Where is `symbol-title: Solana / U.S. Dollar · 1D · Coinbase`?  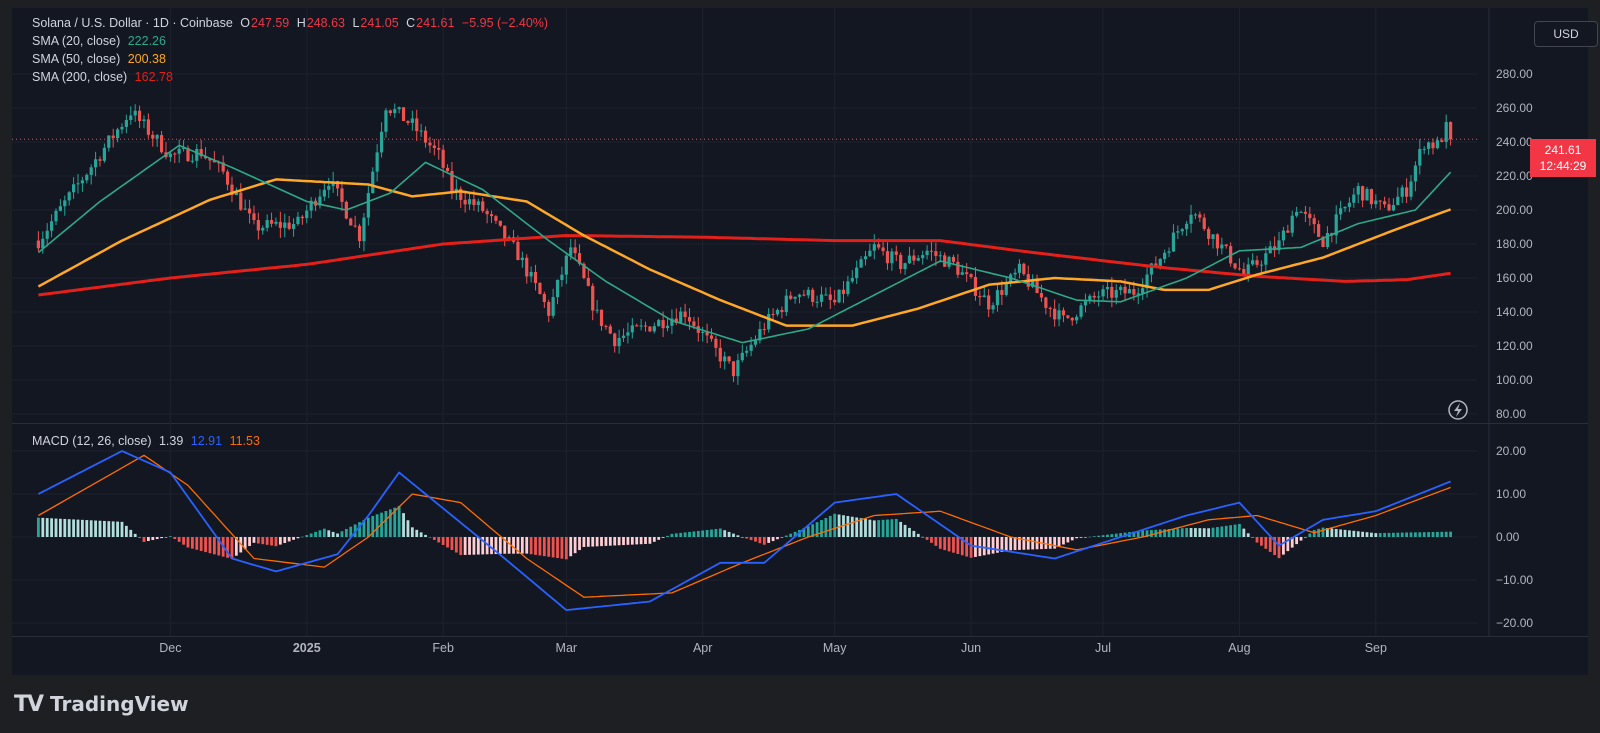
symbol-title: Solana / U.S. Dollar · 1D · Coinbase is located at coordinates (132, 23).